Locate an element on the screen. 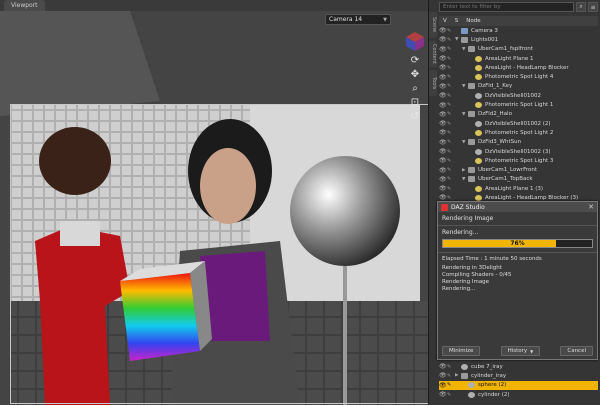  frame-icon: ⊡ is located at coordinates (415, 102).